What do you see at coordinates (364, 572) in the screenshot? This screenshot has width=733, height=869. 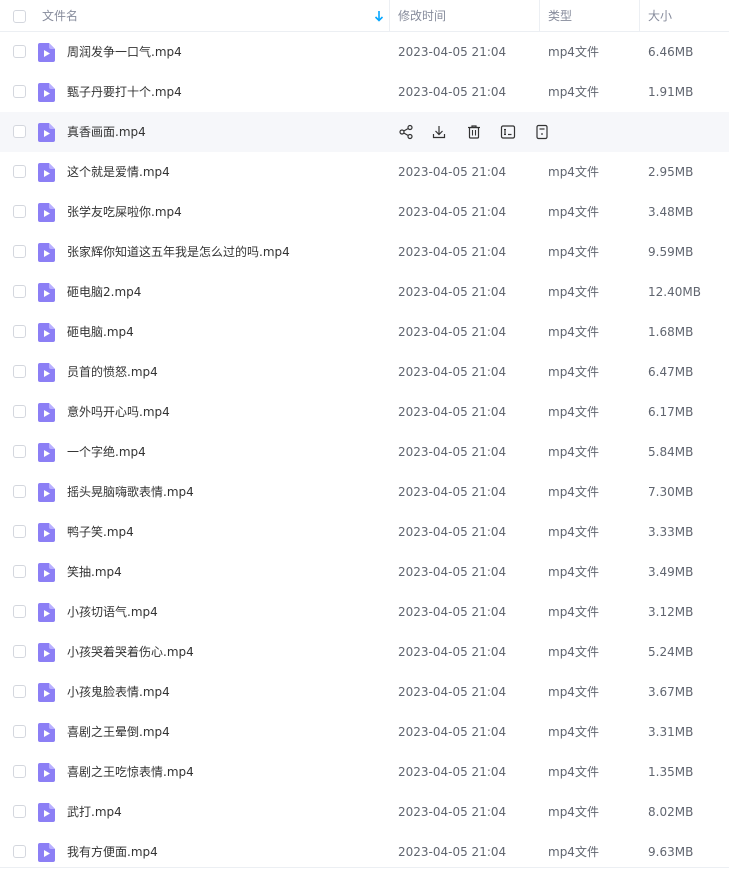 I see `table-row: 笑抽.mp4 2023-04-05 21:04 mp4文件 3.49MB` at bounding box center [364, 572].